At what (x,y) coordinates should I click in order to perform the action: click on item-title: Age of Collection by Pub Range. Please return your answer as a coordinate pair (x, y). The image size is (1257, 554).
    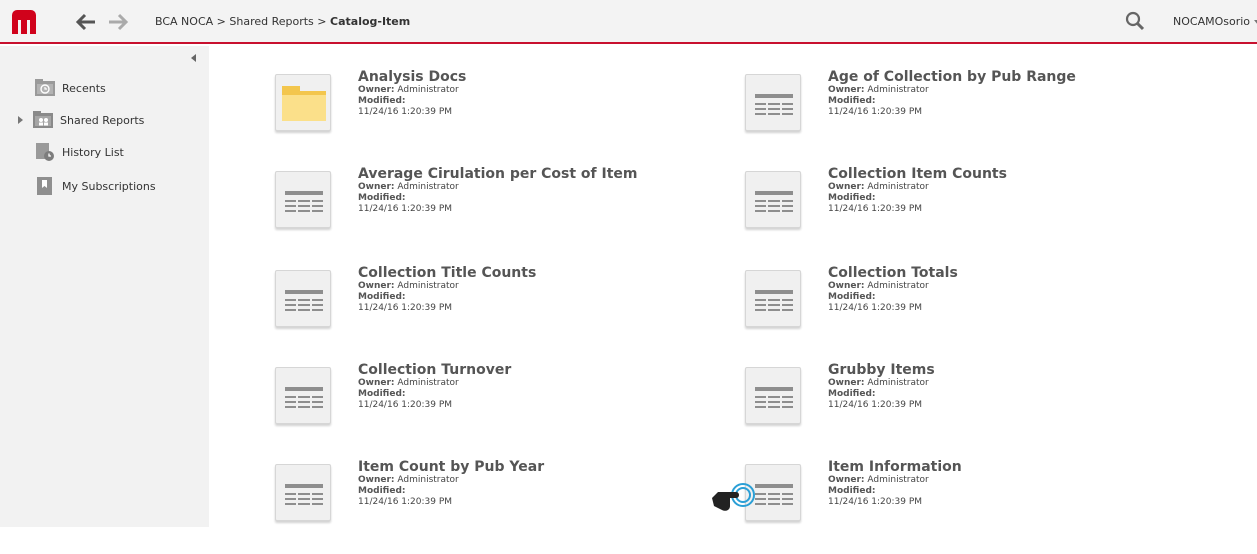
    Looking at the image, I should click on (993, 77).